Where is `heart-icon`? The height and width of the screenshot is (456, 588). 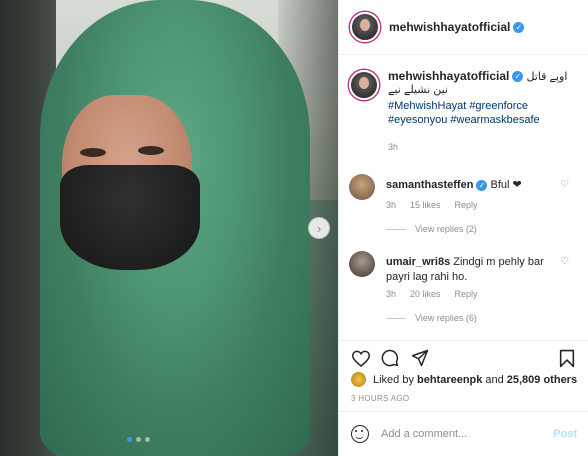 heart-icon is located at coordinates (361, 358).